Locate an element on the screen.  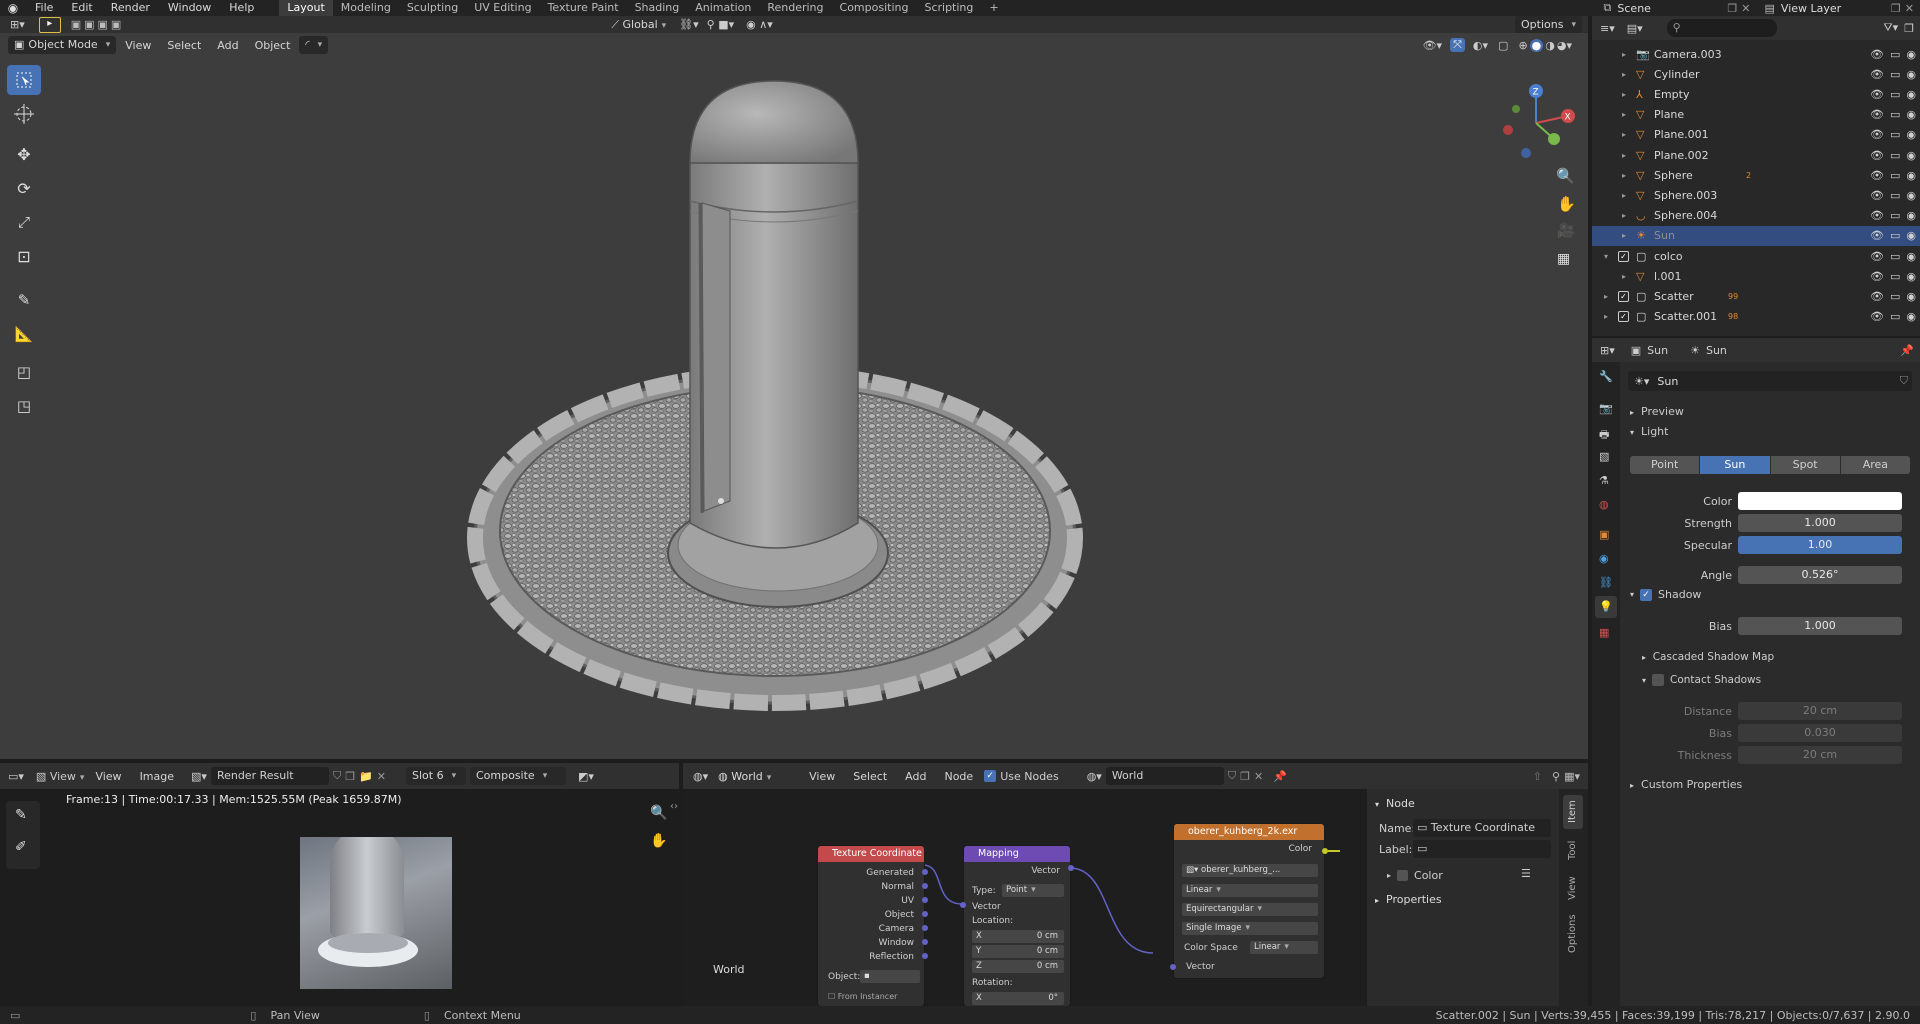
tab-uv-editing: UV Editing is located at coordinates (502, 8).